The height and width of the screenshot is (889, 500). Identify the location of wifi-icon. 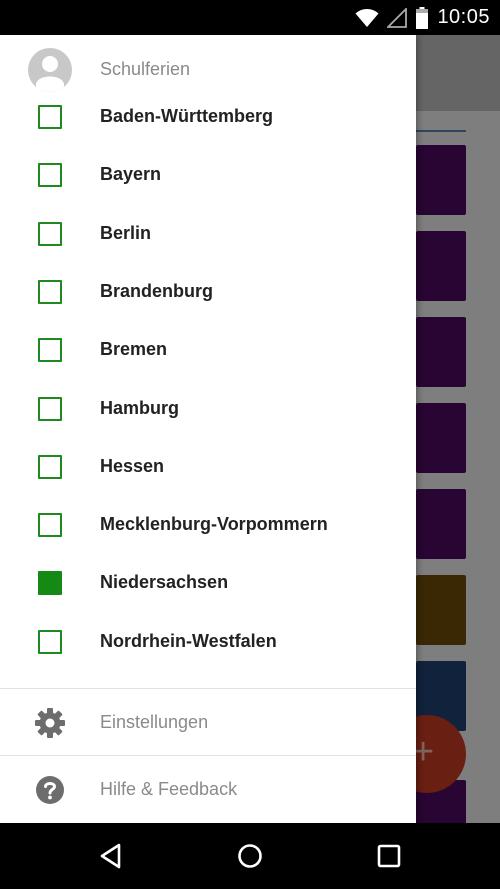
(367, 17).